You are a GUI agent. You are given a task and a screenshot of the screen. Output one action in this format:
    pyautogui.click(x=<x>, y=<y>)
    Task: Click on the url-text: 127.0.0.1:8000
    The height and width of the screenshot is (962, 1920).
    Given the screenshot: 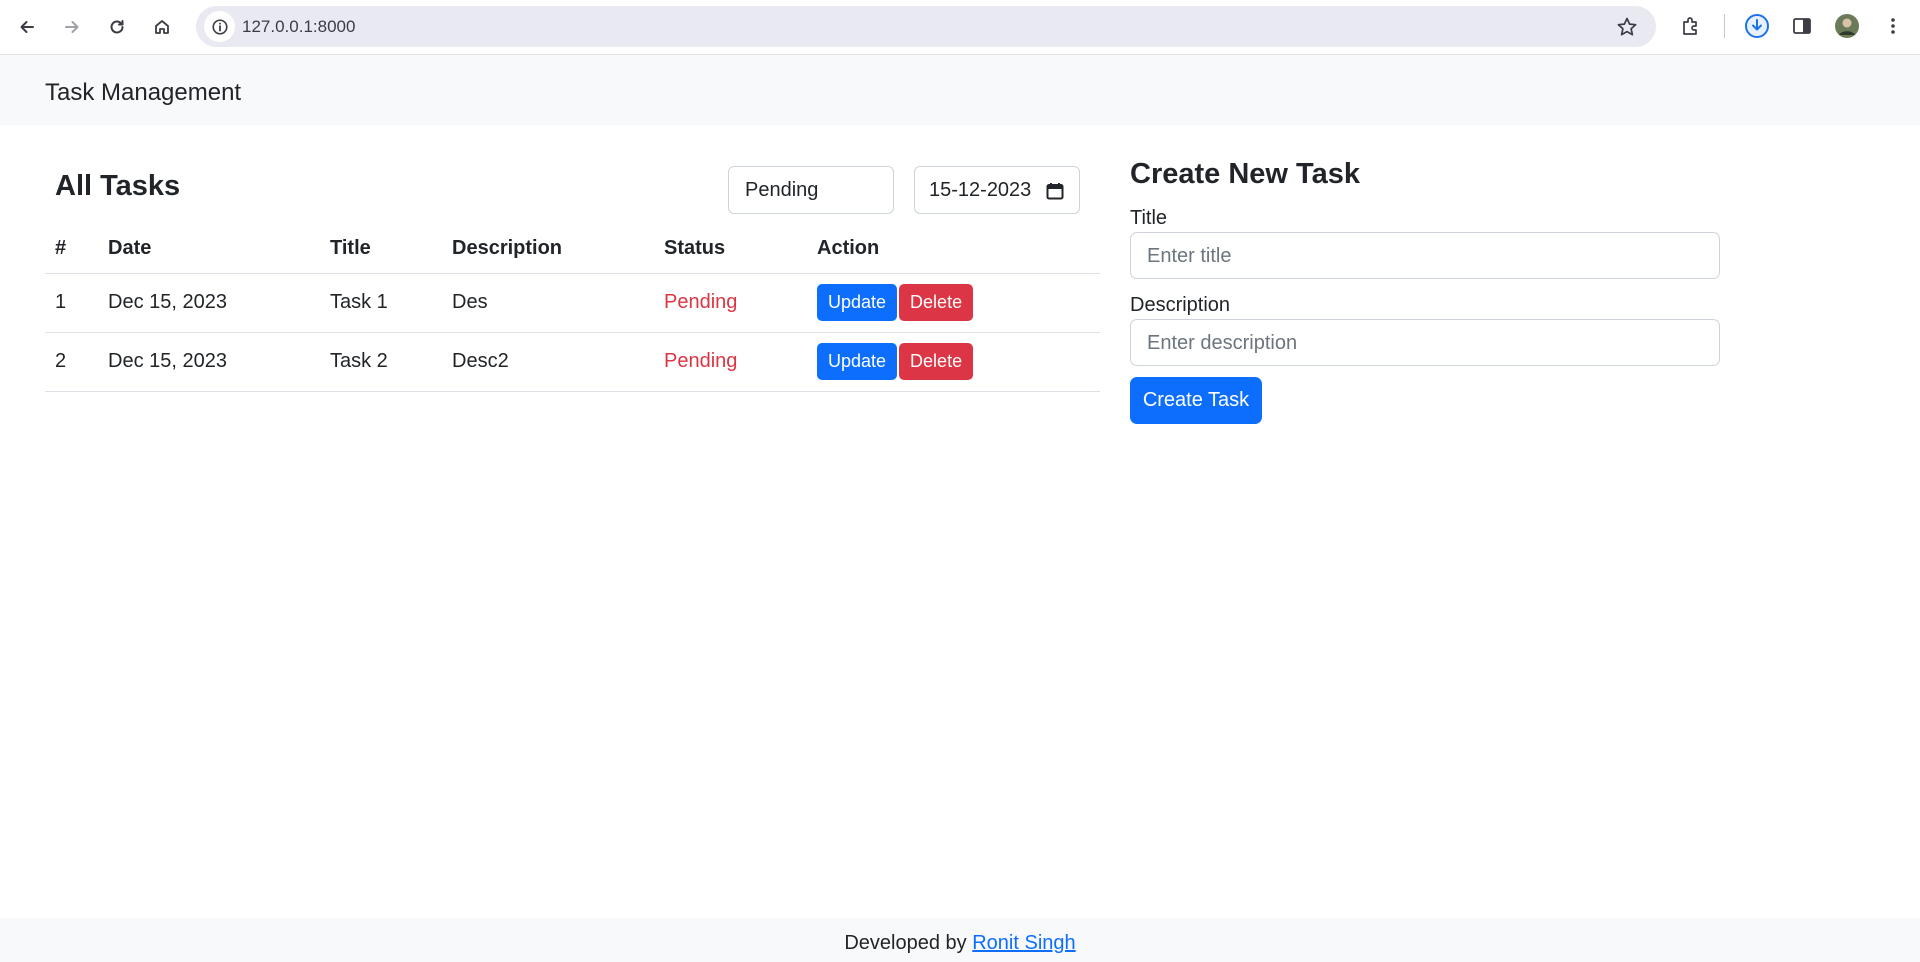 What is the action you would take?
    pyautogui.click(x=299, y=26)
    